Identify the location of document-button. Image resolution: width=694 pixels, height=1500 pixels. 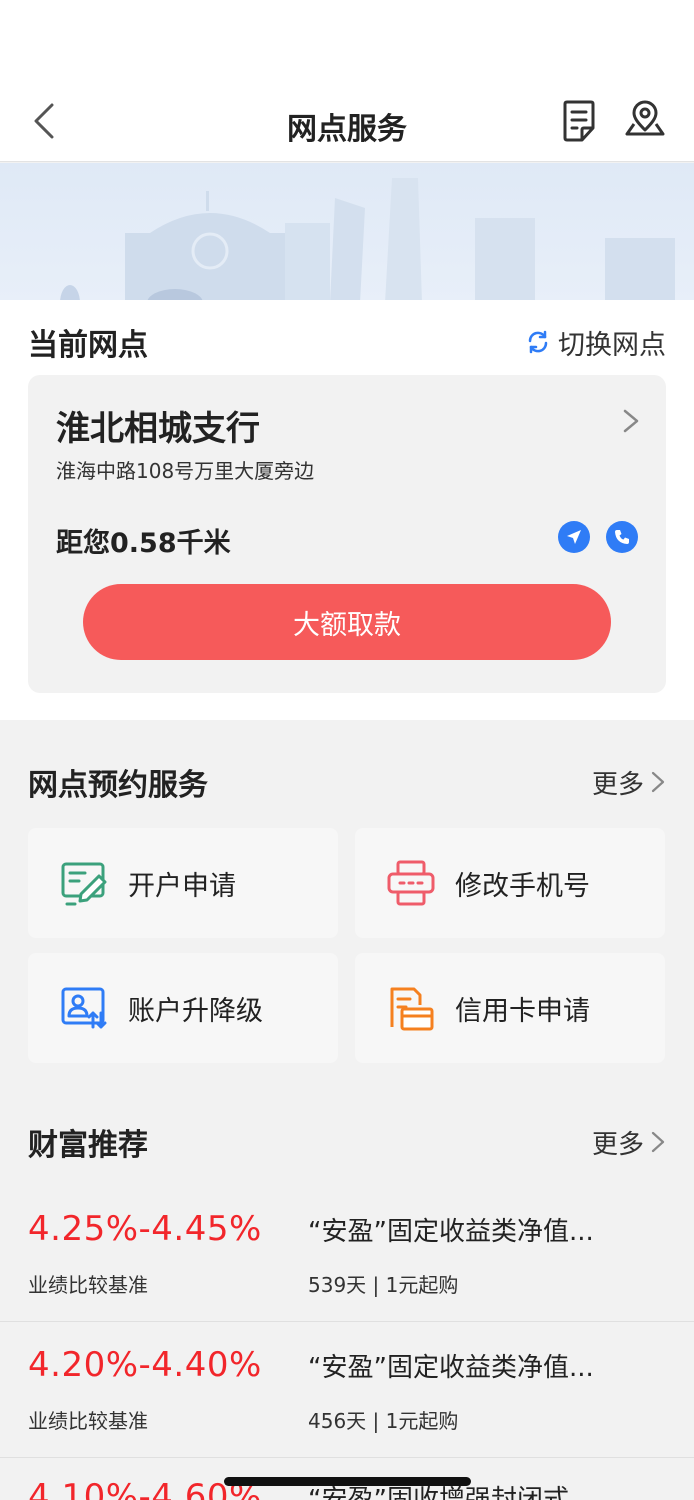
(579, 121).